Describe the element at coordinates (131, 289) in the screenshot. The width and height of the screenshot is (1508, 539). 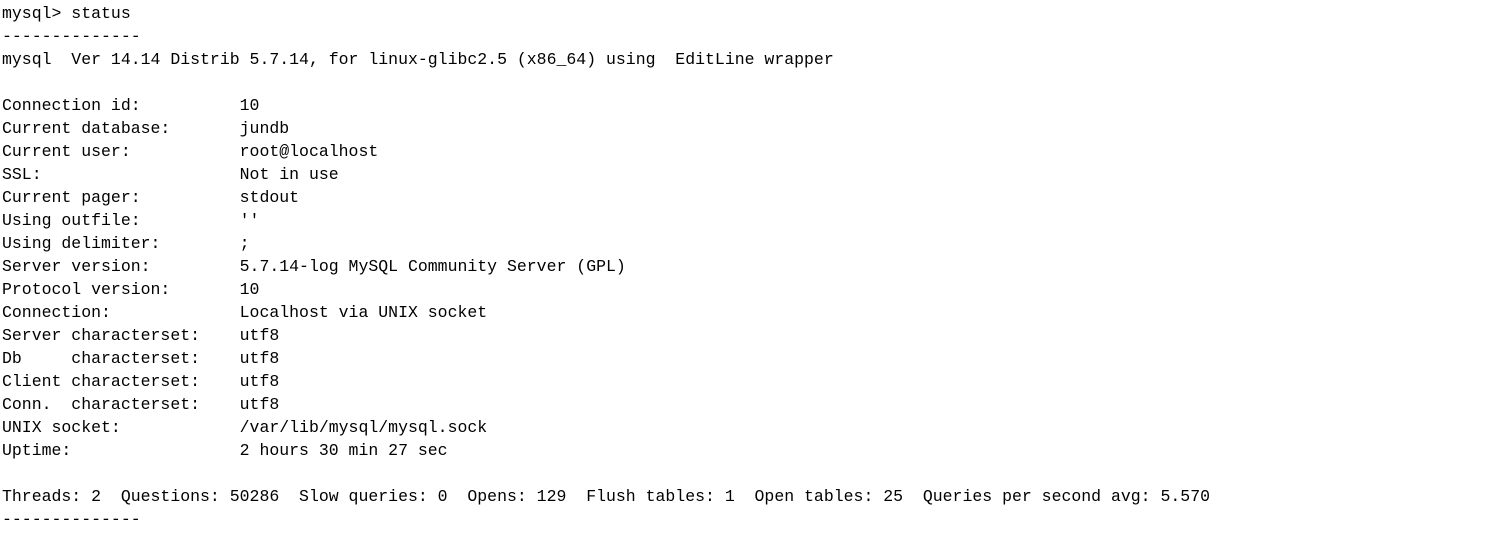
I see `status-line-protocol-version: Protocol version: 10` at that location.